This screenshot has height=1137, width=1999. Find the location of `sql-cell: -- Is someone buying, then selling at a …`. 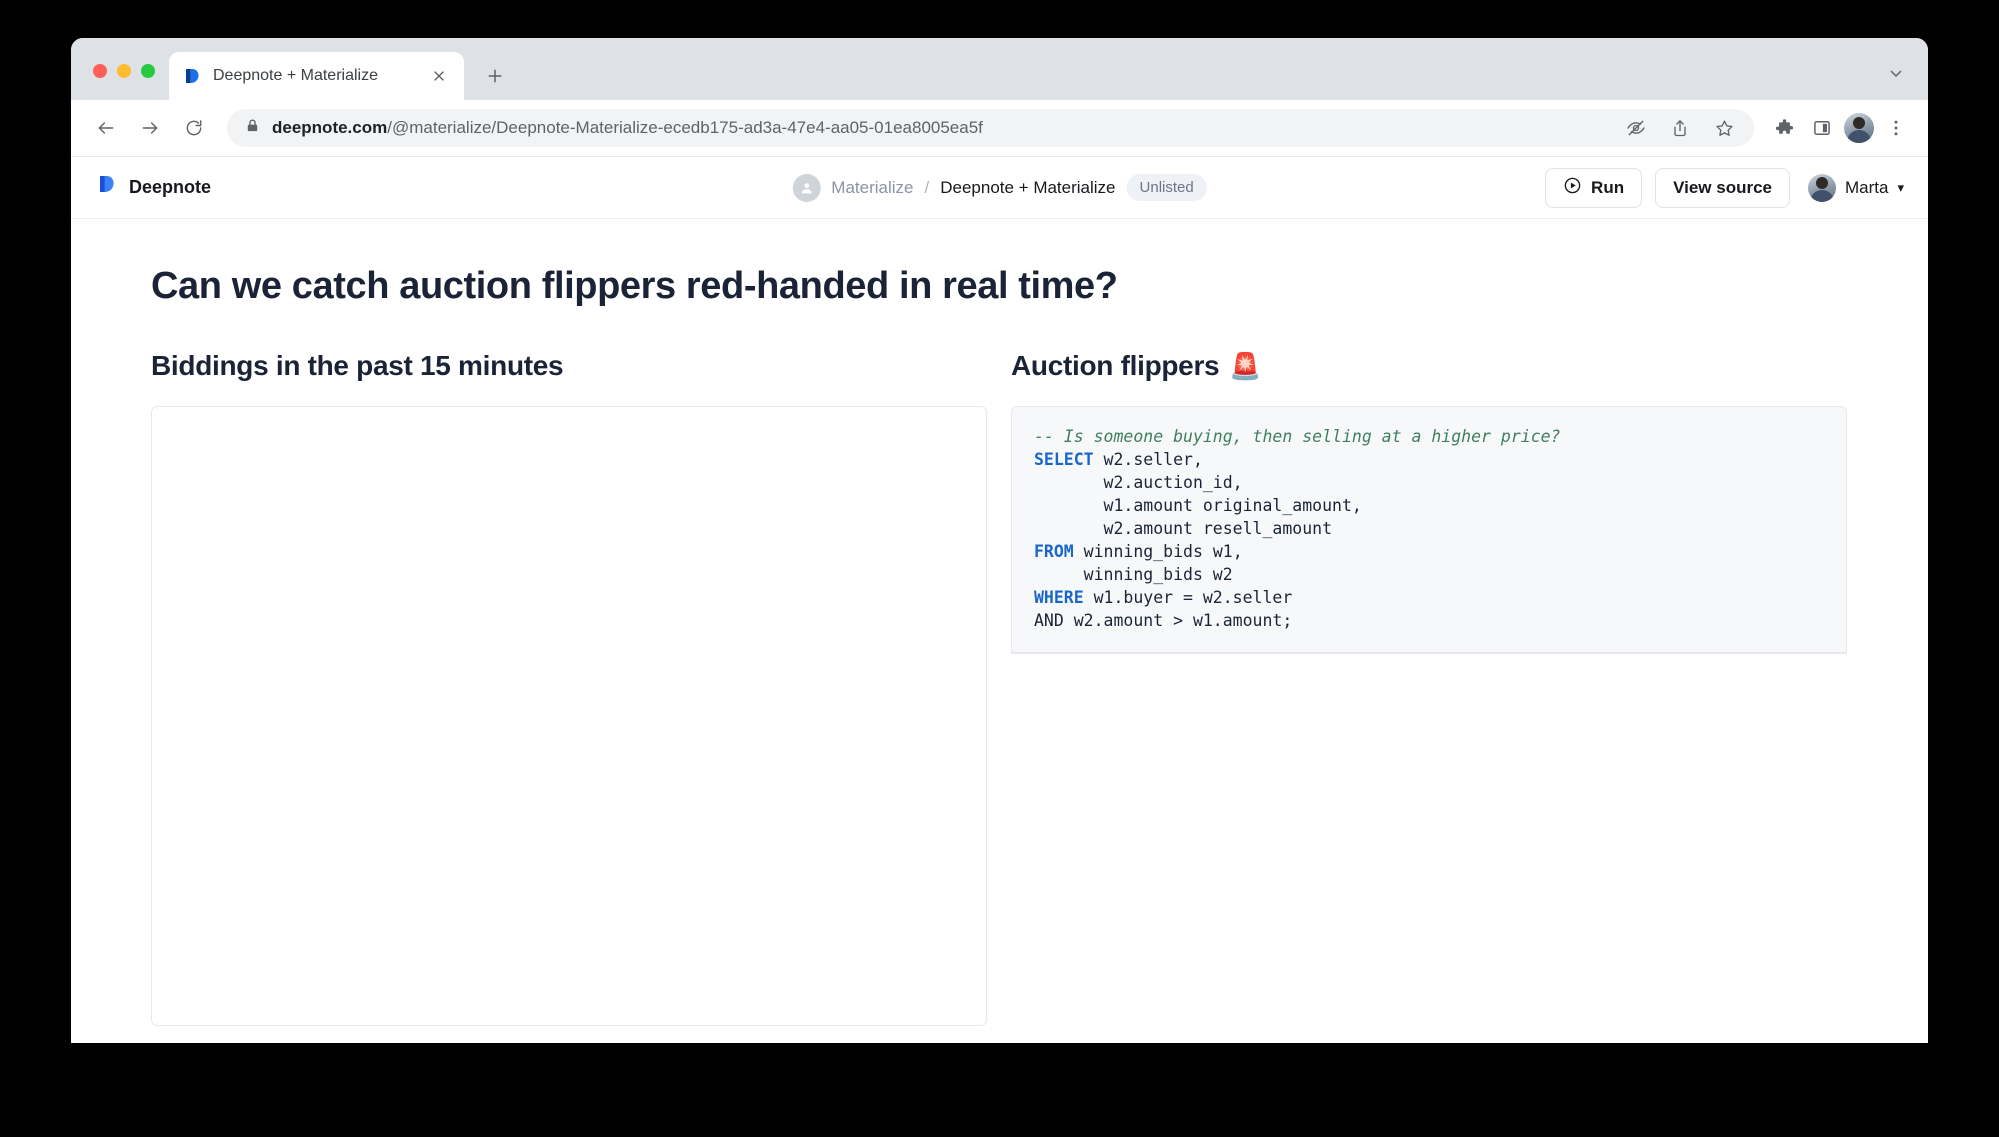

sql-cell: -- Is someone buying, then selling at a … is located at coordinates (1429, 530).